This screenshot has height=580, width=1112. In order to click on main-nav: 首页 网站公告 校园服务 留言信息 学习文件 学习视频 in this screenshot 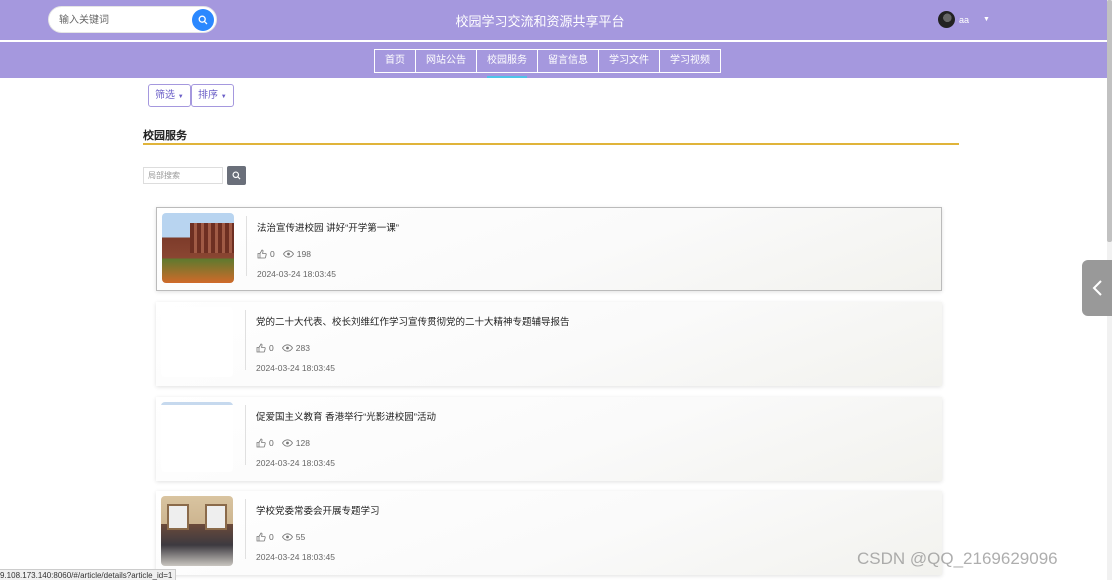, I will do `click(556, 60)`.